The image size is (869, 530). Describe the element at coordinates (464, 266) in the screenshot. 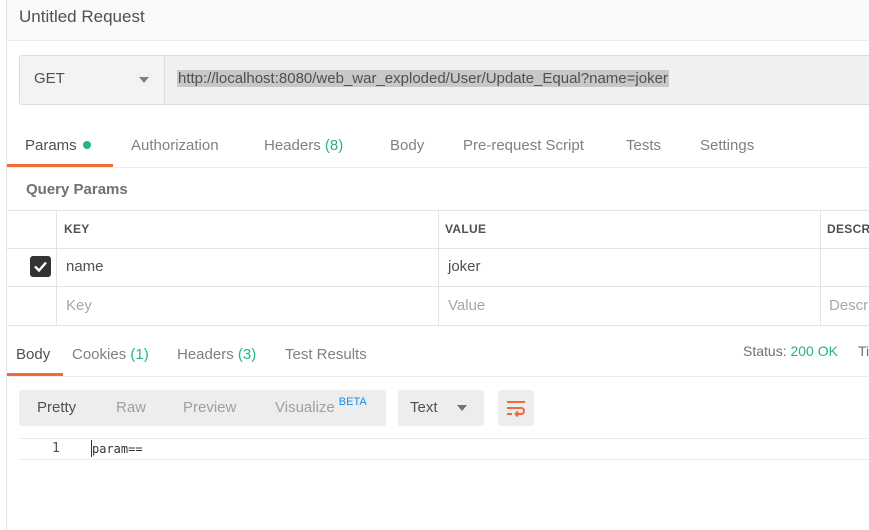

I see `param-value-field: joker` at that location.